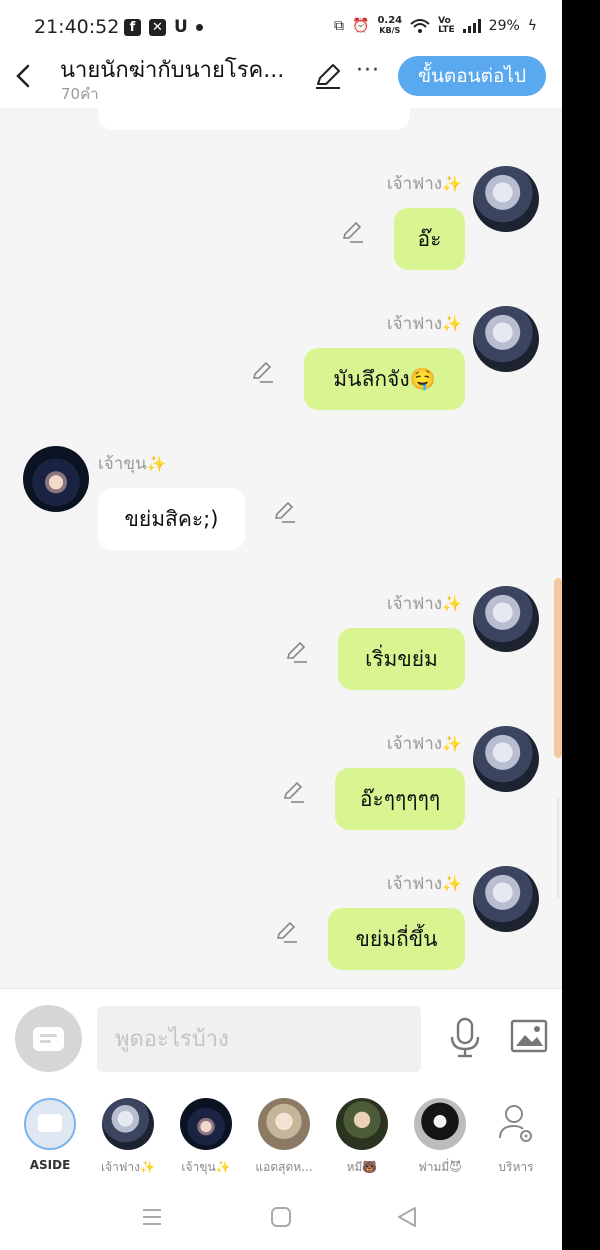 The width and height of the screenshot is (600, 1250). What do you see at coordinates (420, 26) in the screenshot?
I see `wifi-icon` at bounding box center [420, 26].